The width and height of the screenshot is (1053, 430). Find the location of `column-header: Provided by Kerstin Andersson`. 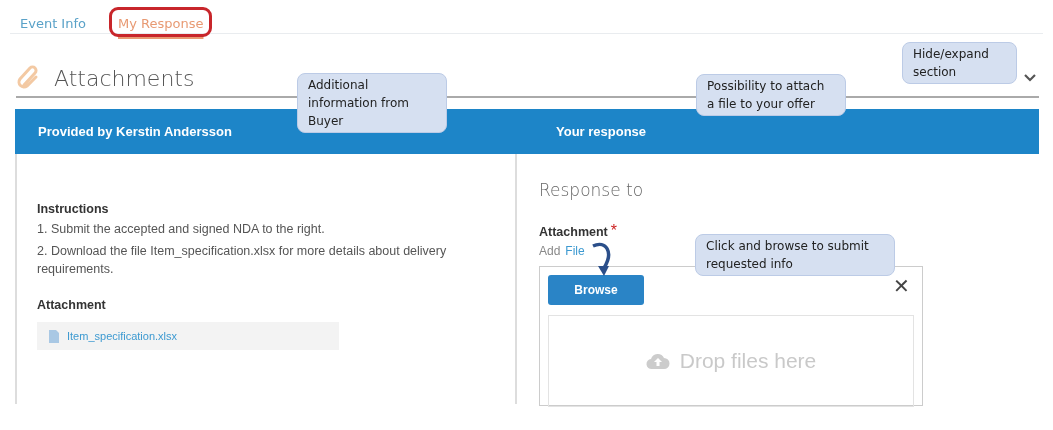

column-header: Provided by Kerstin Andersson is located at coordinates (135, 131).